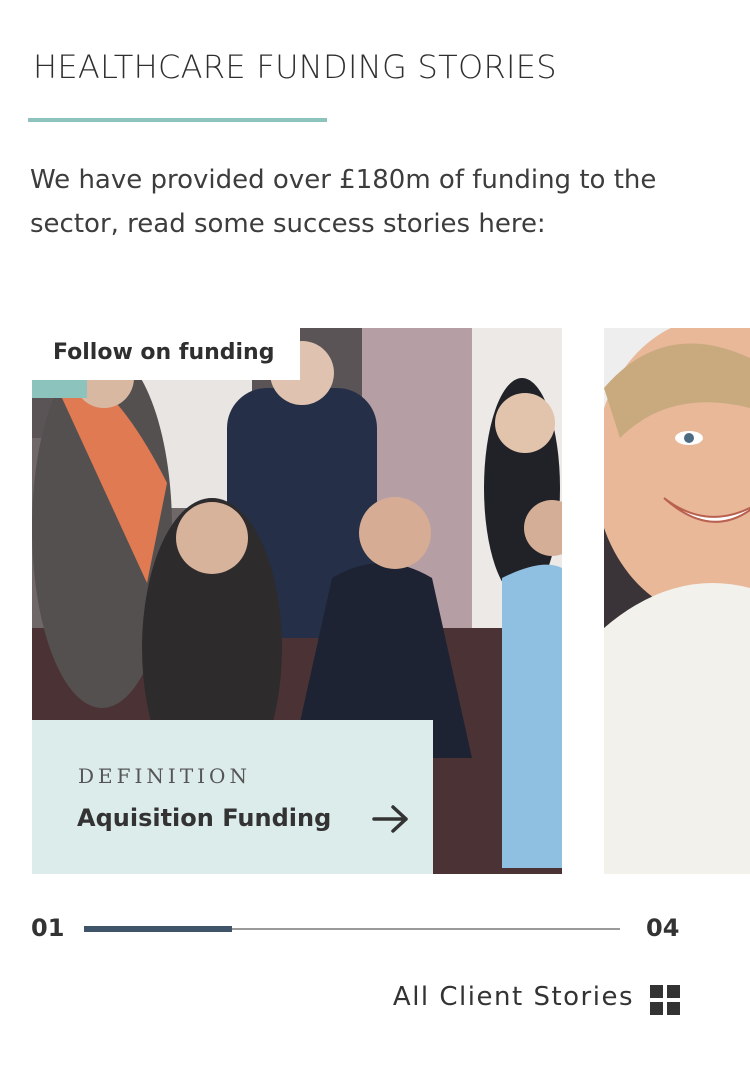  Describe the element at coordinates (158, 929) in the screenshot. I see `carousel-progress-fill` at that location.